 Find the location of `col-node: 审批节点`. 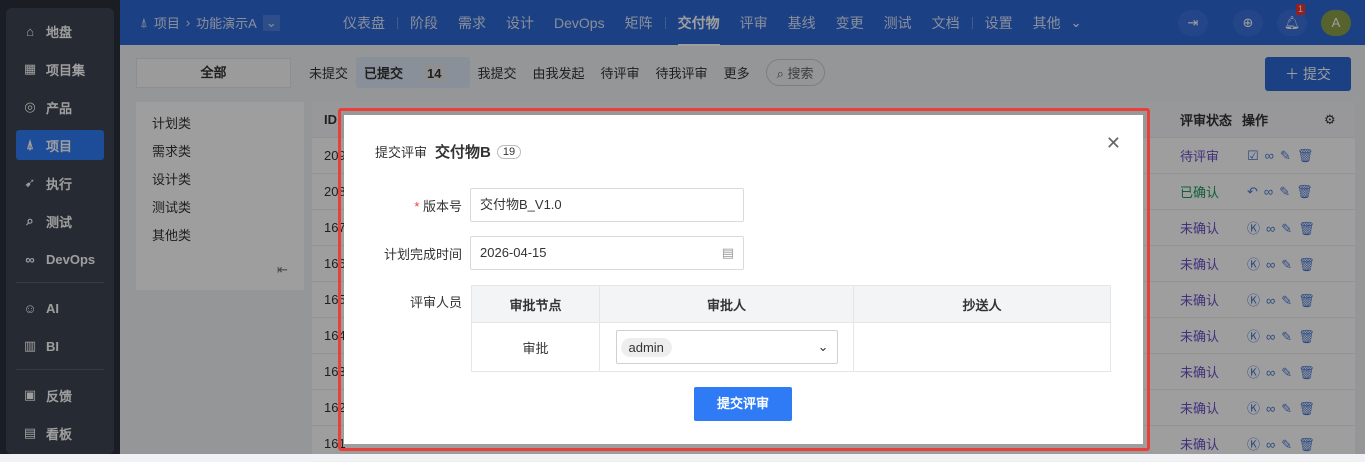

col-node: 审批节点 is located at coordinates (535, 304).